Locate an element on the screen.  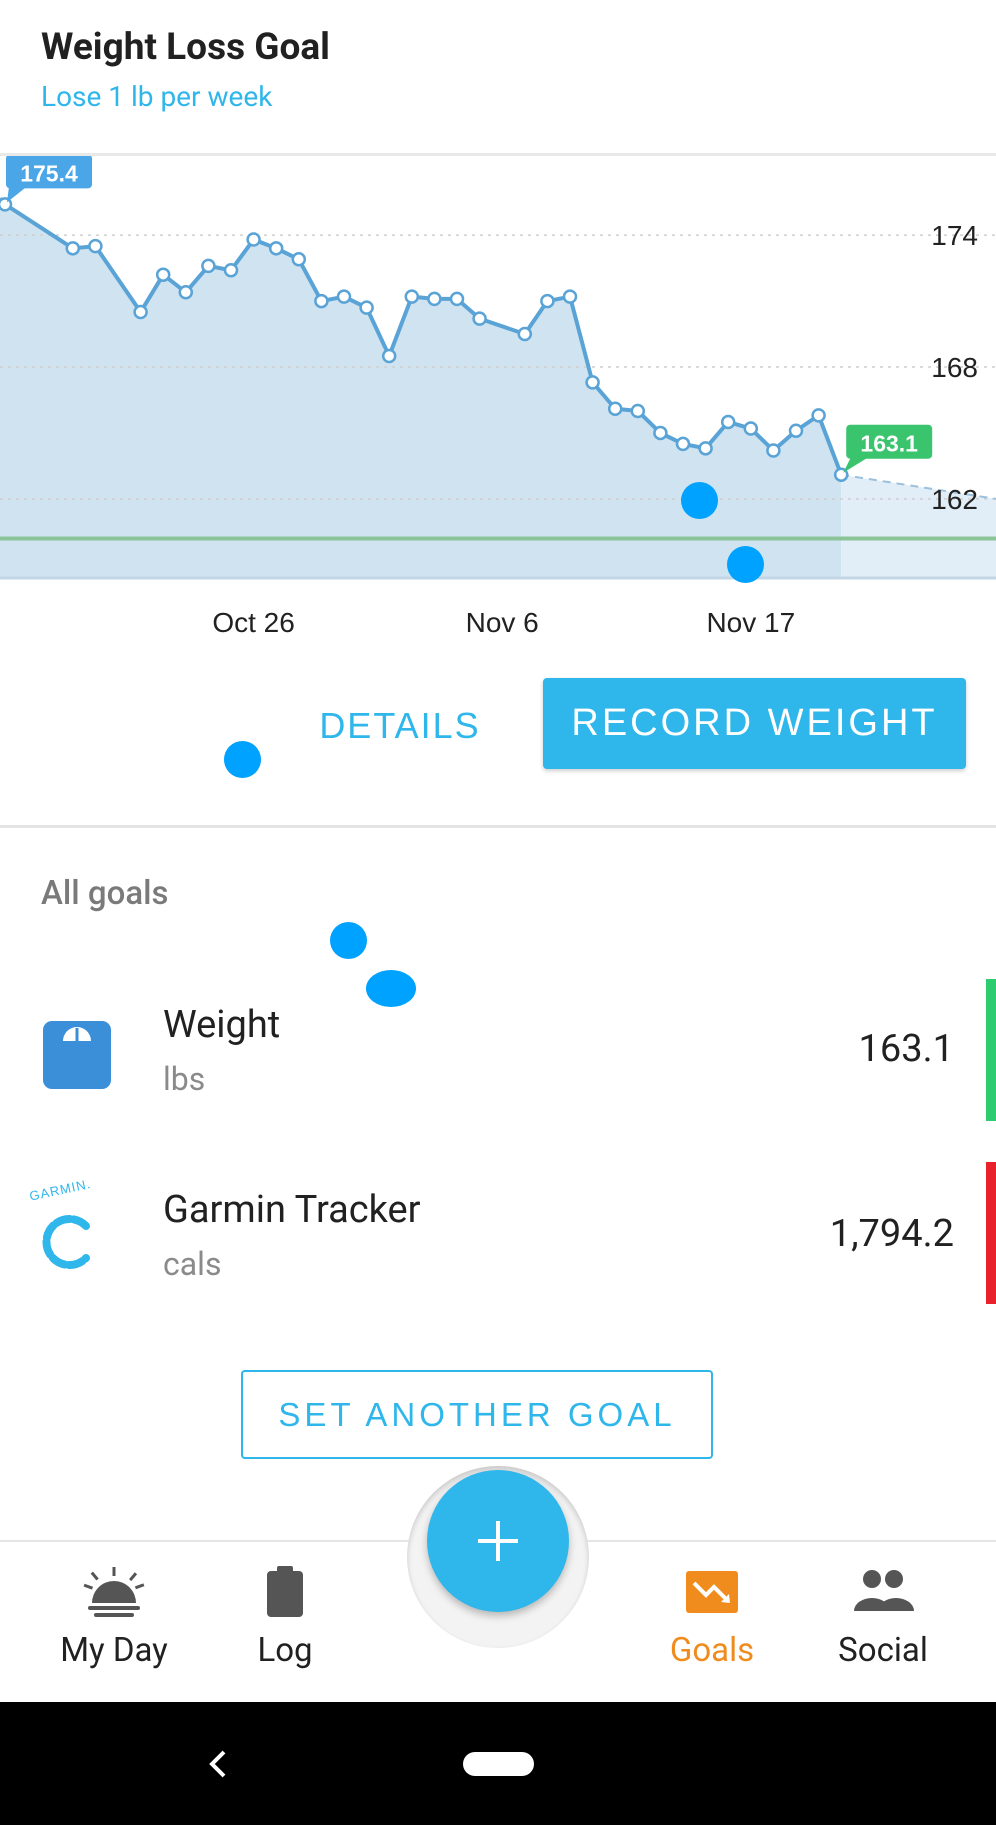
nav-goals: Goals is located at coordinates (712, 1617).